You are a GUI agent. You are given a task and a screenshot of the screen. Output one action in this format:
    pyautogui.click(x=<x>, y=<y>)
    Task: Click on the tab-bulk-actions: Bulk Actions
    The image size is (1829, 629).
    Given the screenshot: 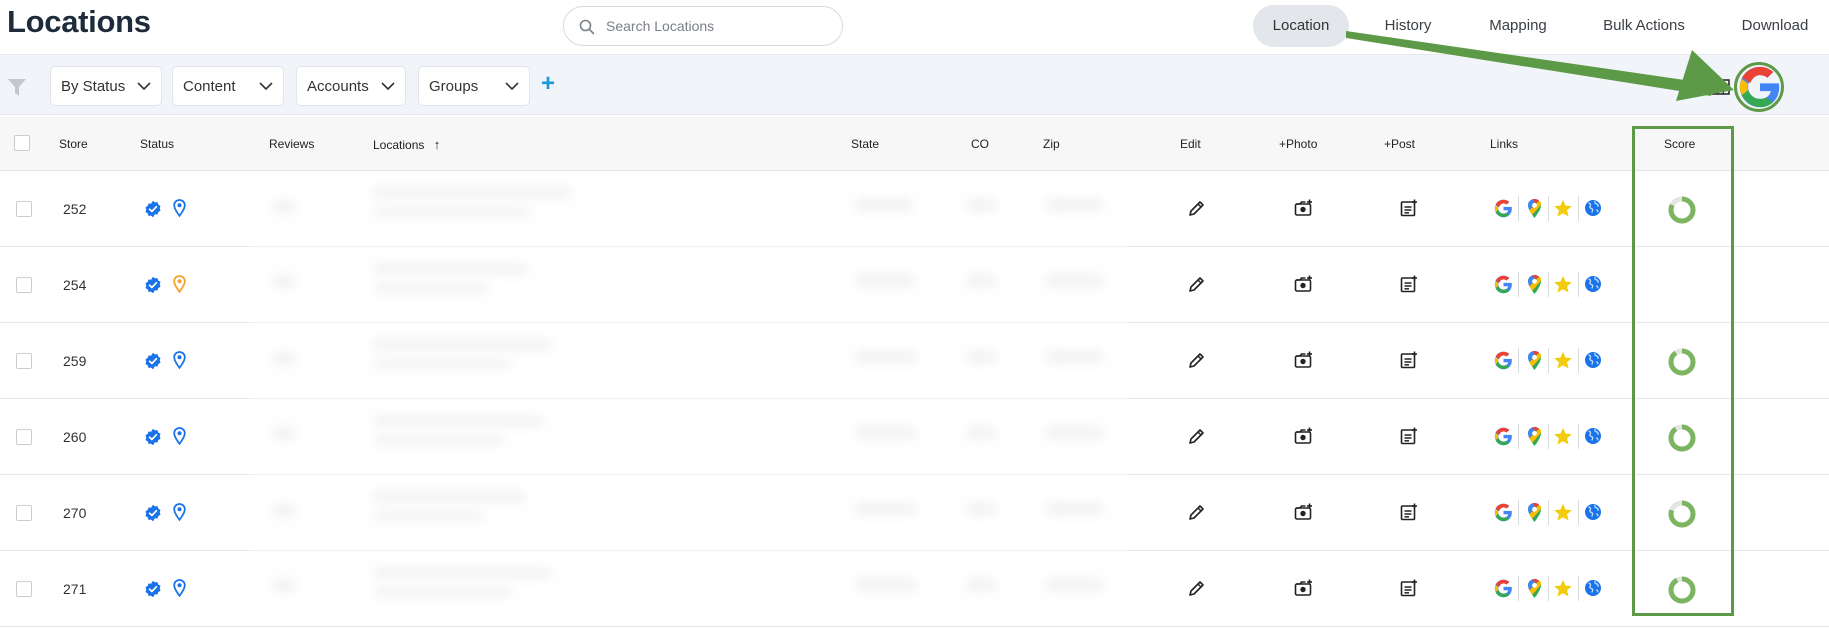 What is the action you would take?
    pyautogui.click(x=1644, y=26)
    